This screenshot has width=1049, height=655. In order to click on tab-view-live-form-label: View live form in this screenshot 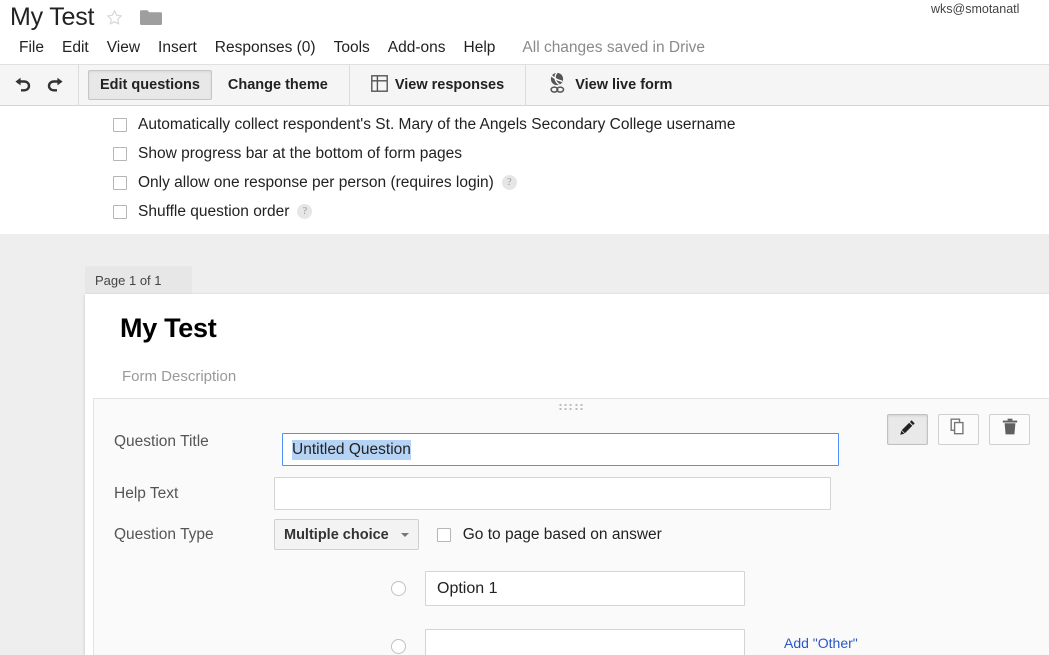, I will do `click(624, 85)`.